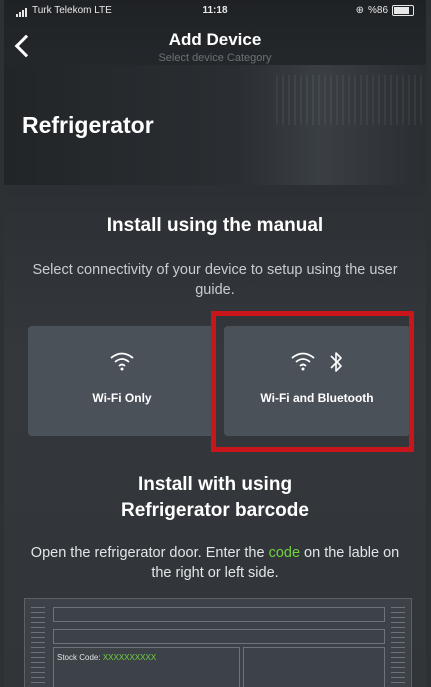 This screenshot has height=687, width=431. What do you see at coordinates (403, 10) in the screenshot?
I see `battery-icon` at bounding box center [403, 10].